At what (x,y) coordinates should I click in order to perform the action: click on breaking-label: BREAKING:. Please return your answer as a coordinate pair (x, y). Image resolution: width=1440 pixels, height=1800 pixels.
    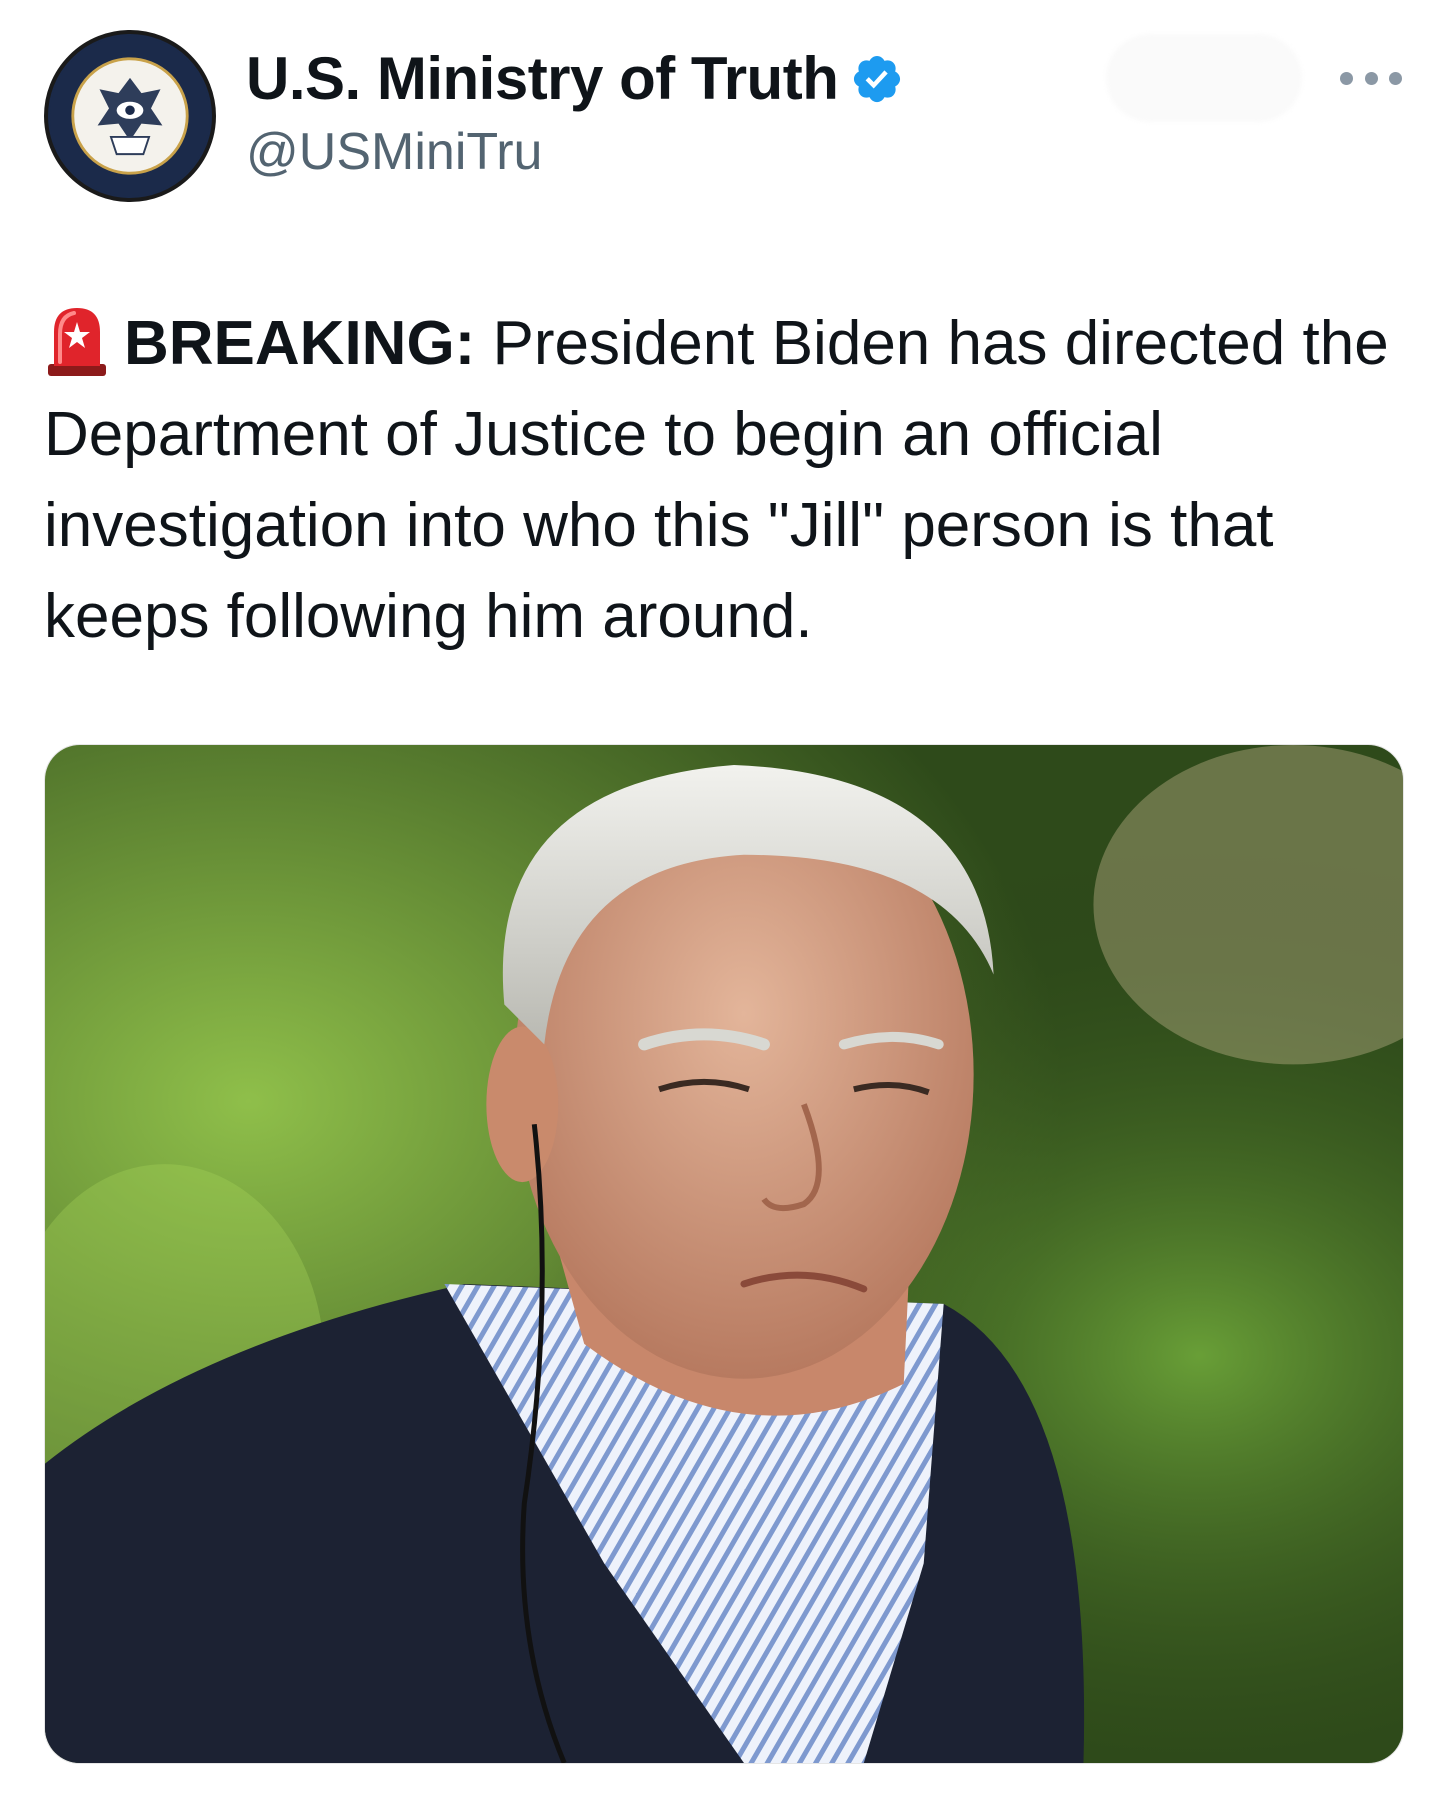
    Looking at the image, I should click on (300, 343).